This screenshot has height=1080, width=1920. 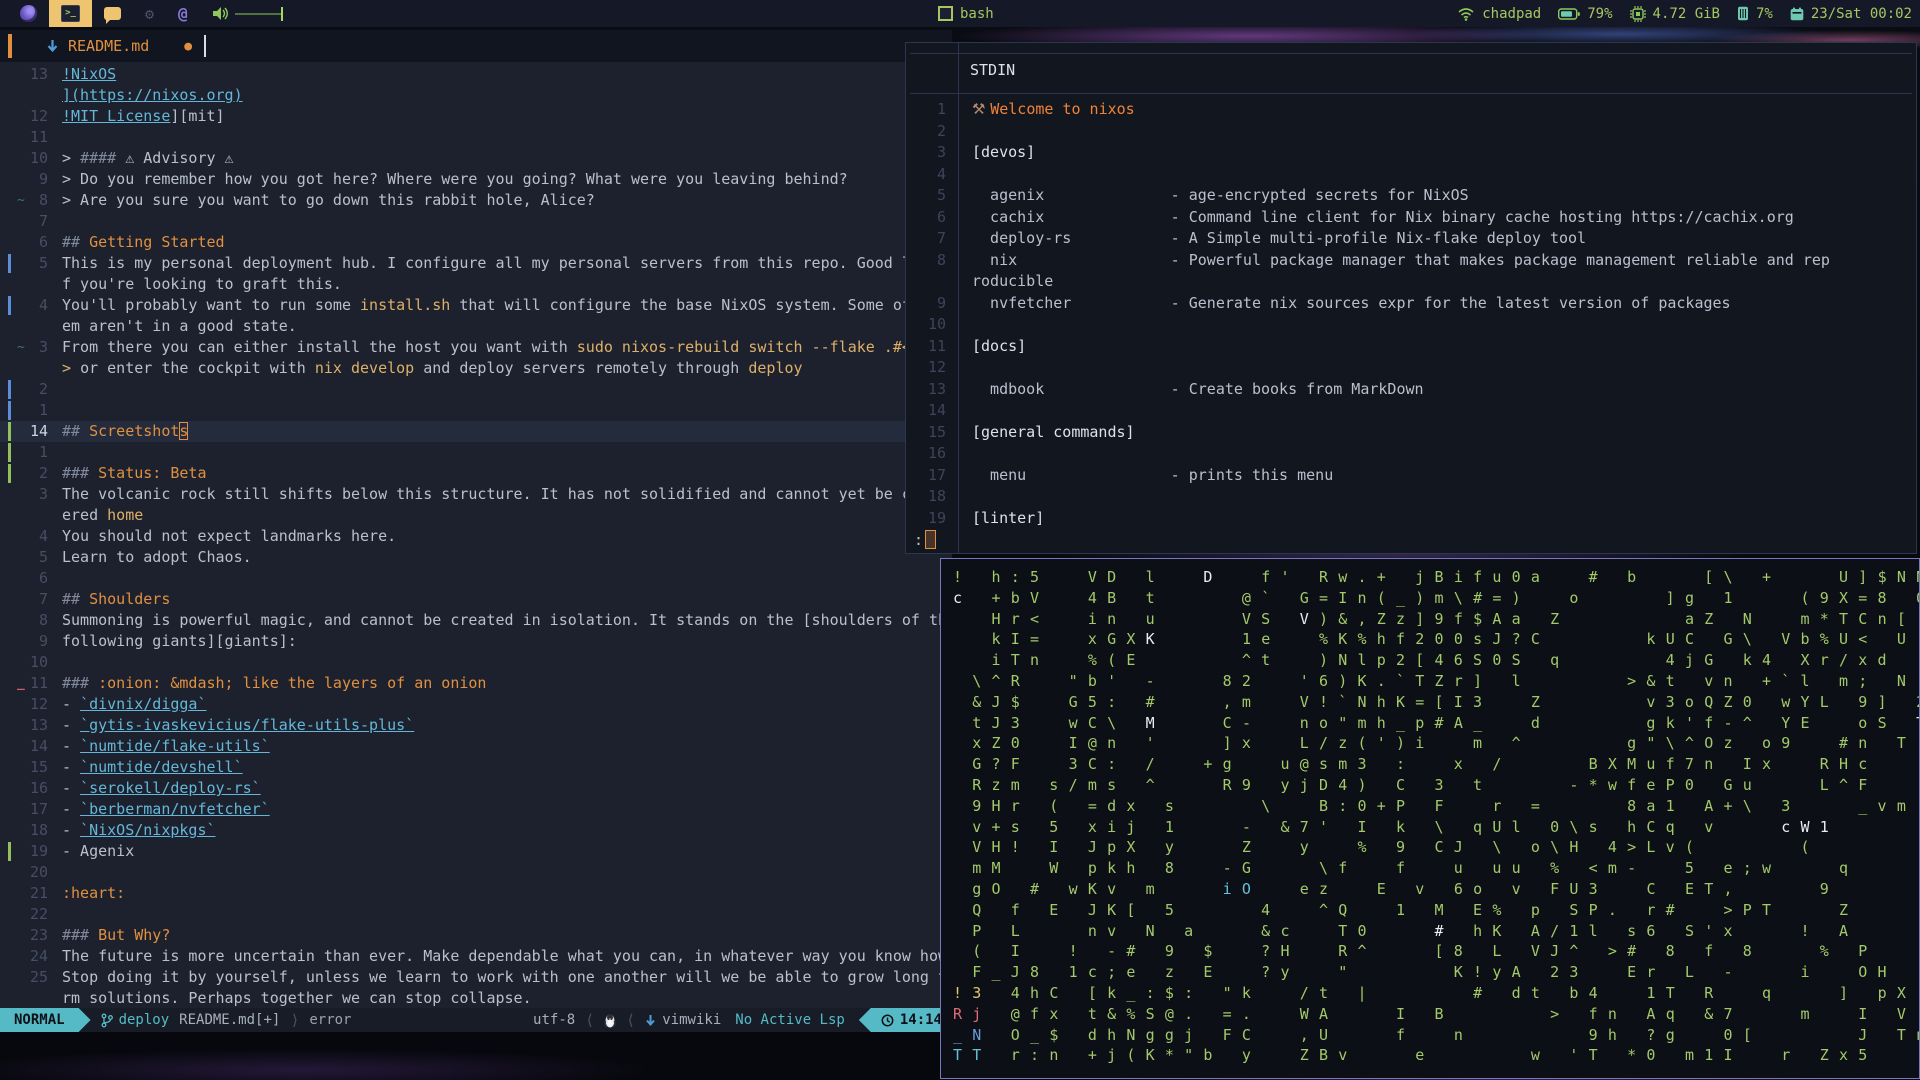 What do you see at coordinates (476, 767) in the screenshot?
I see `editor-row: 15- `numtide/devshell`` at bounding box center [476, 767].